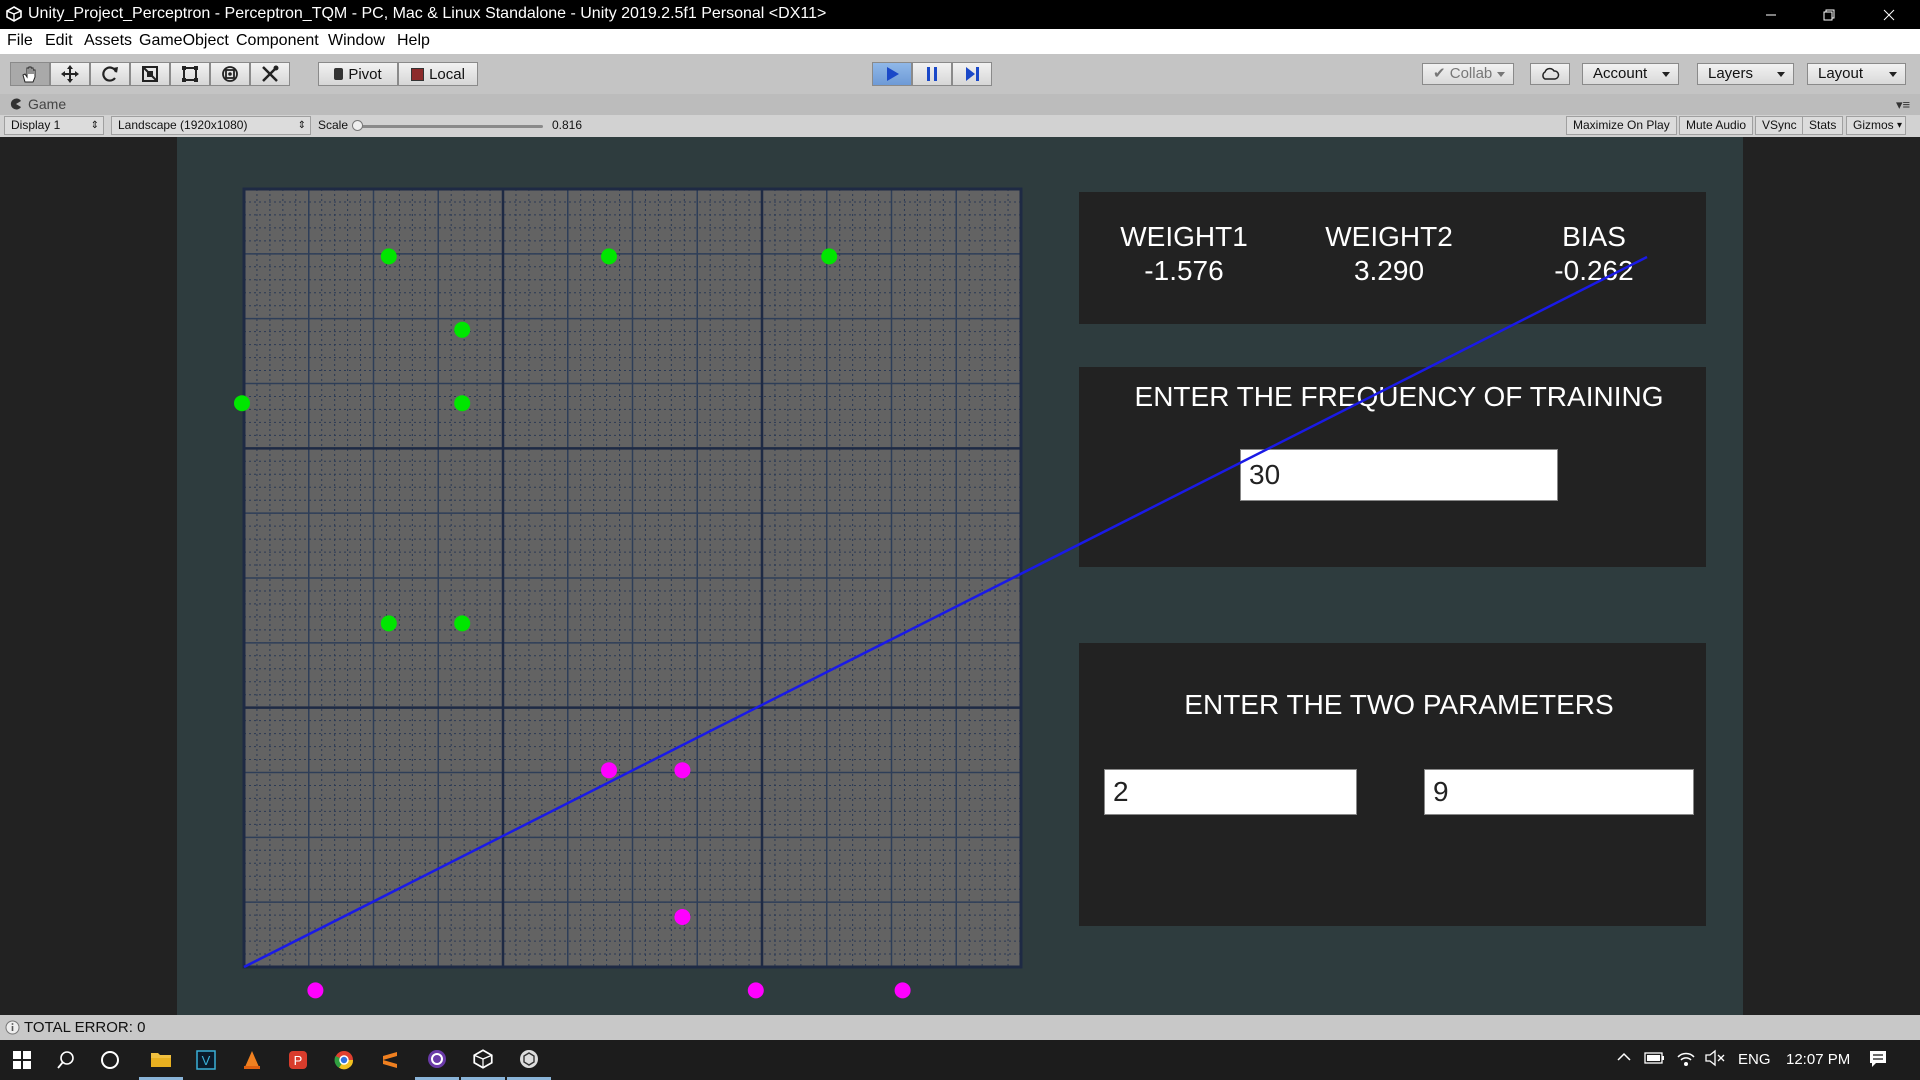  Describe the element at coordinates (1389, 236) in the screenshot. I see `weight2-label: WEIGHT2` at that location.